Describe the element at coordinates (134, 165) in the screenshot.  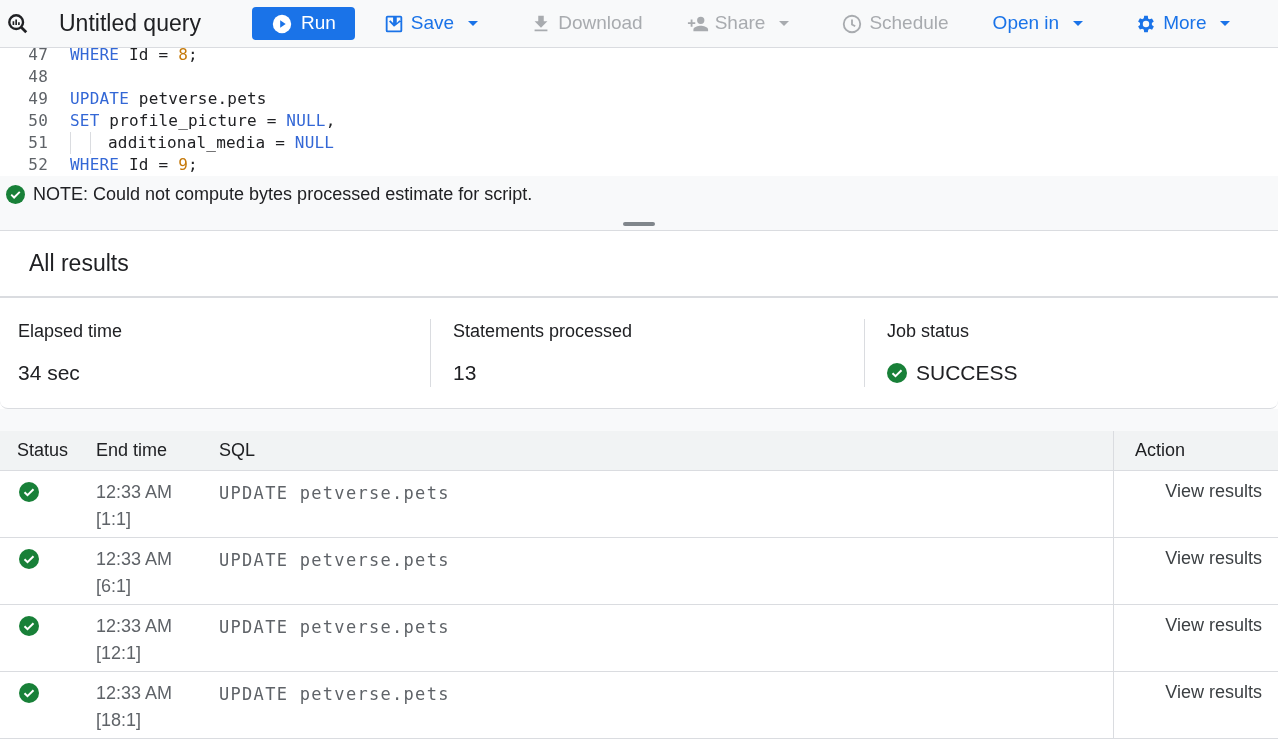
I see `code-line: WHERE Id = 9;` at that location.